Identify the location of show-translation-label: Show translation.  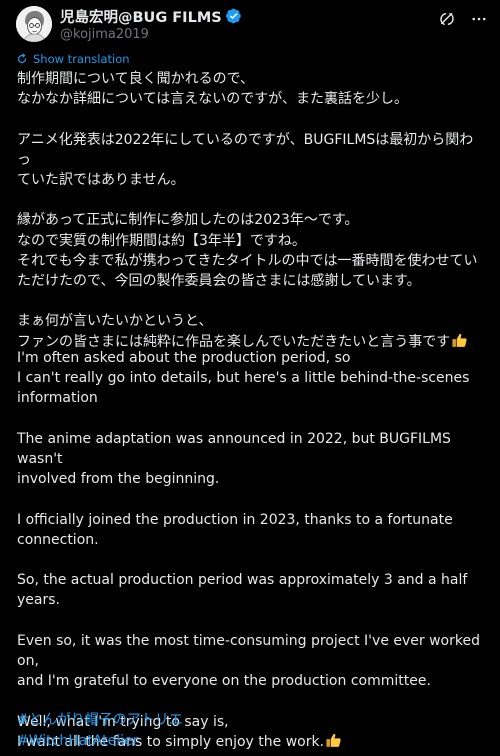
(81, 59).